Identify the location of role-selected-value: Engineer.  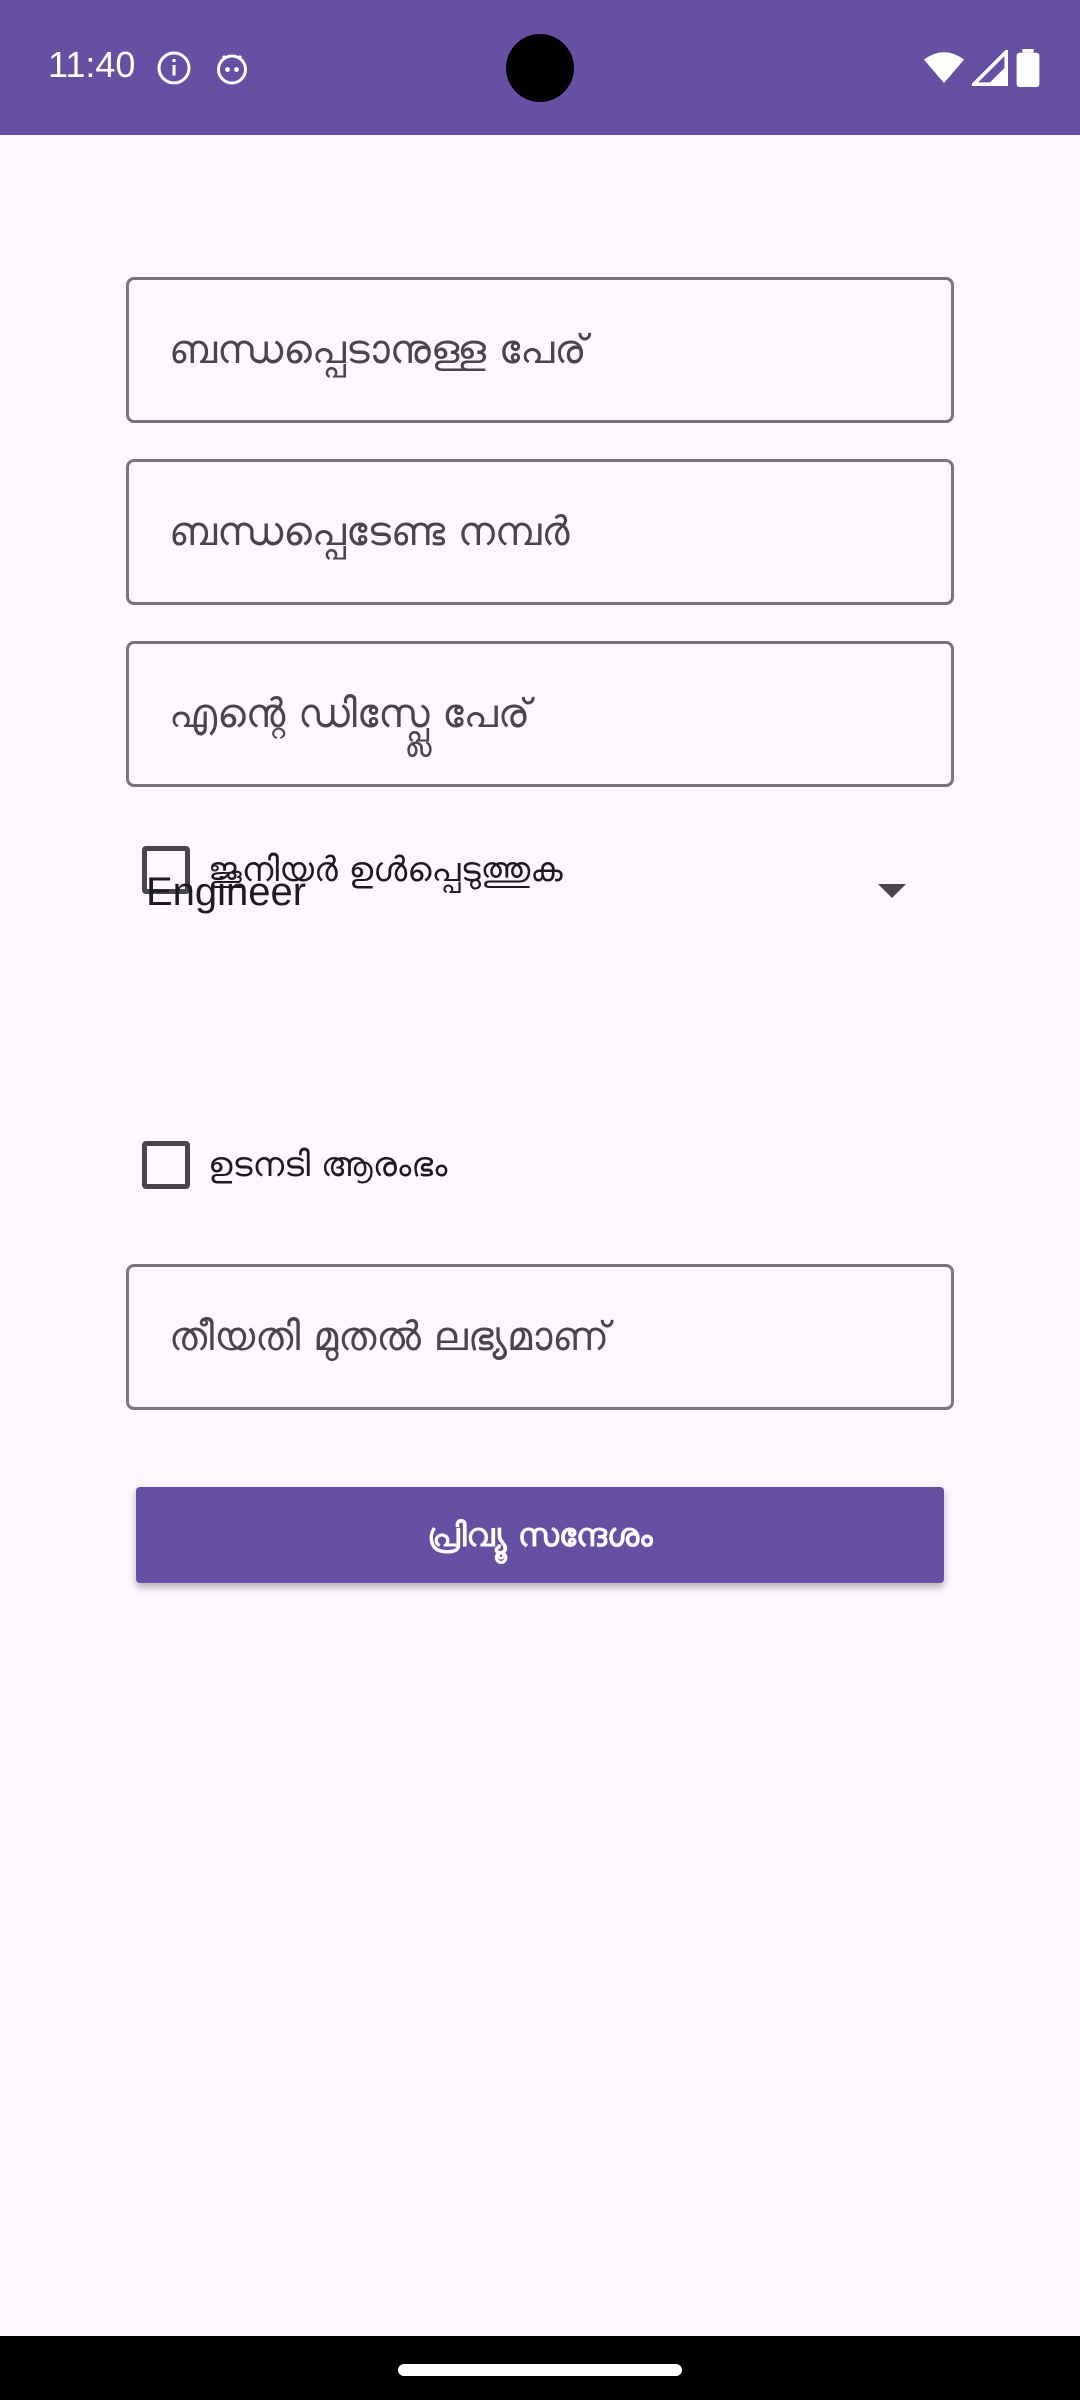
(226, 891).